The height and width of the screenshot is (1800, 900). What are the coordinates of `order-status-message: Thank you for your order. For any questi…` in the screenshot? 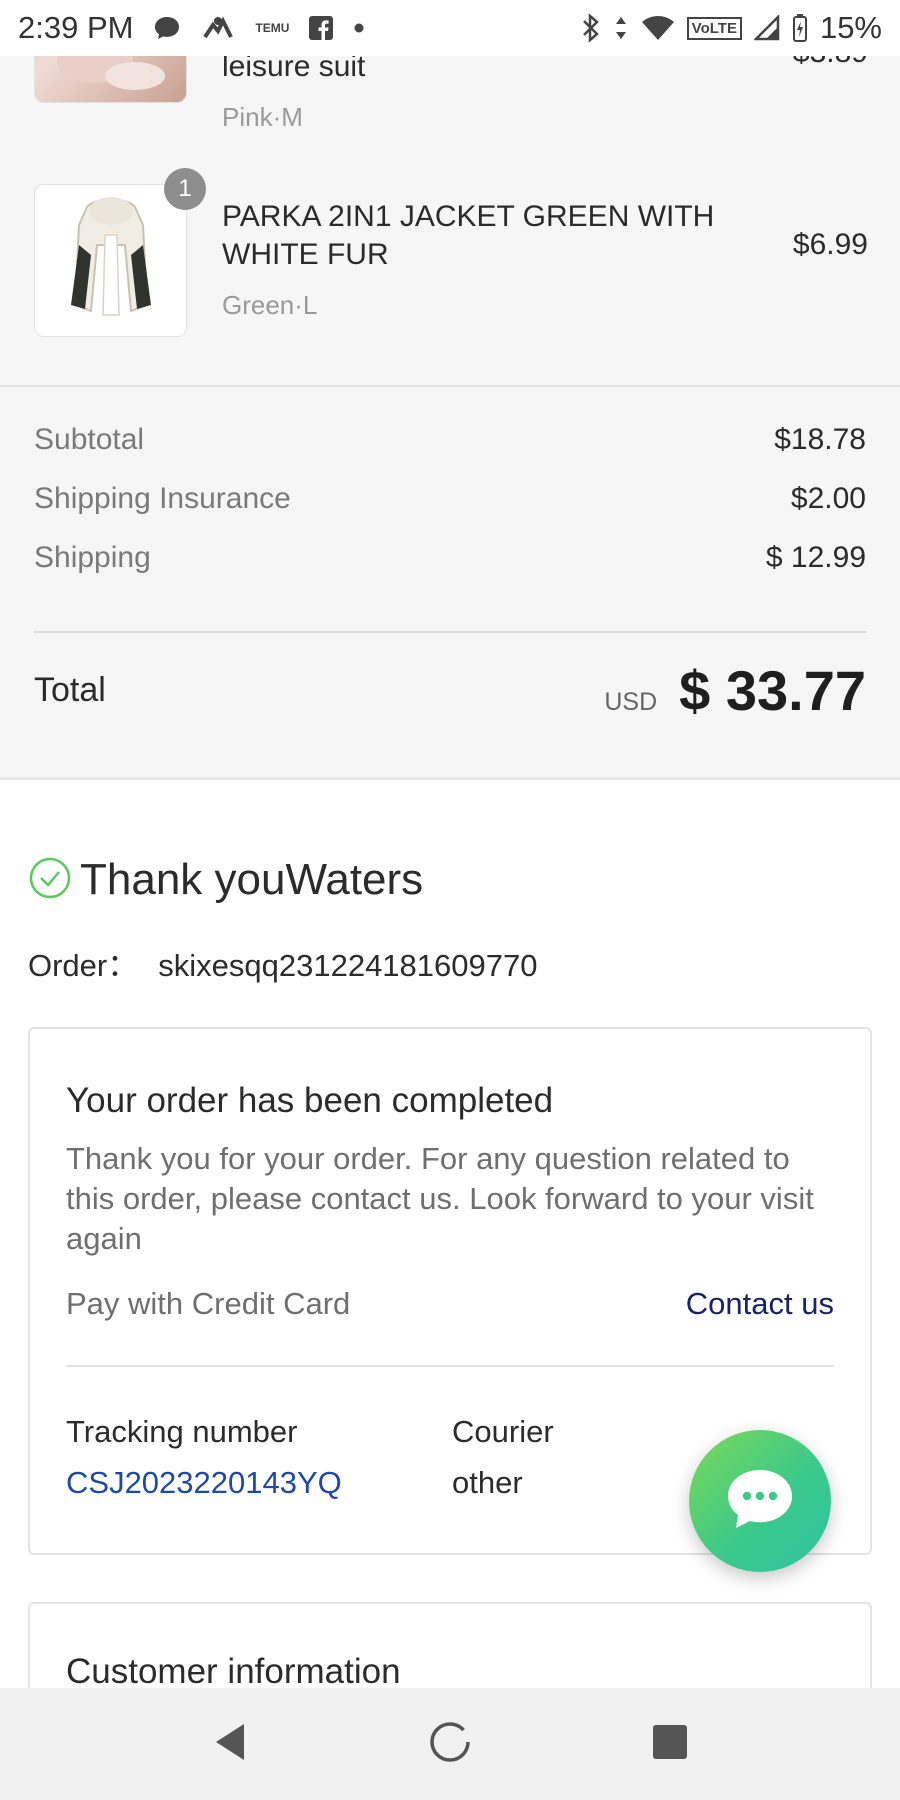 It's located at (440, 1198).